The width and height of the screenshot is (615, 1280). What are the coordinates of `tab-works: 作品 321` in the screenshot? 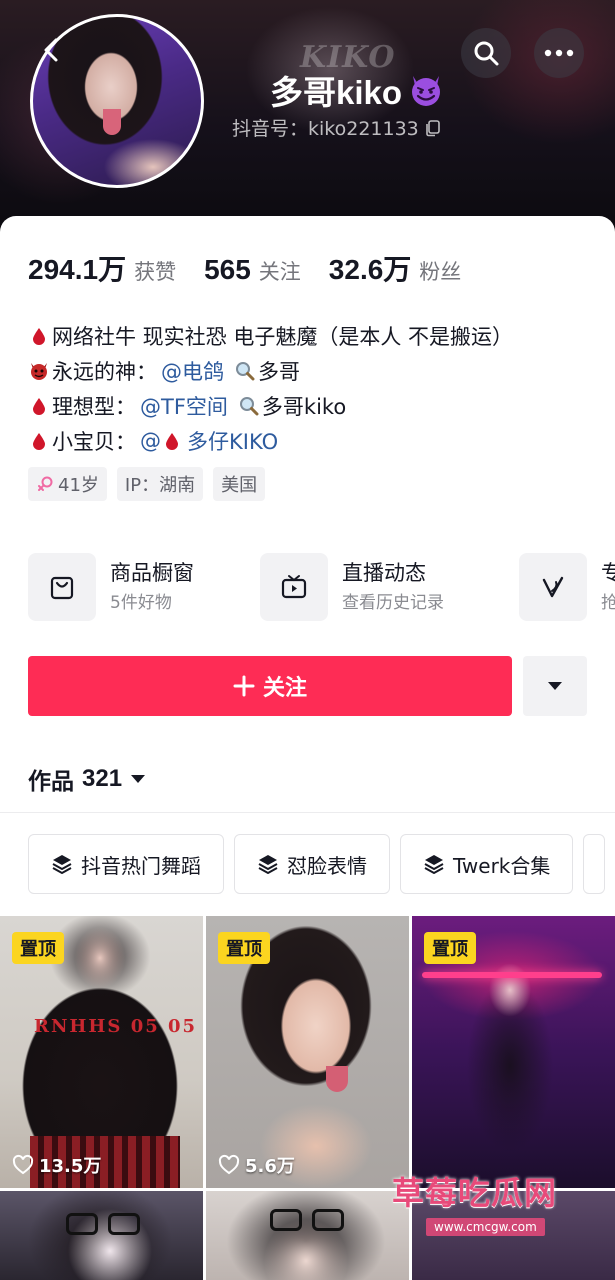 It's located at (87, 779).